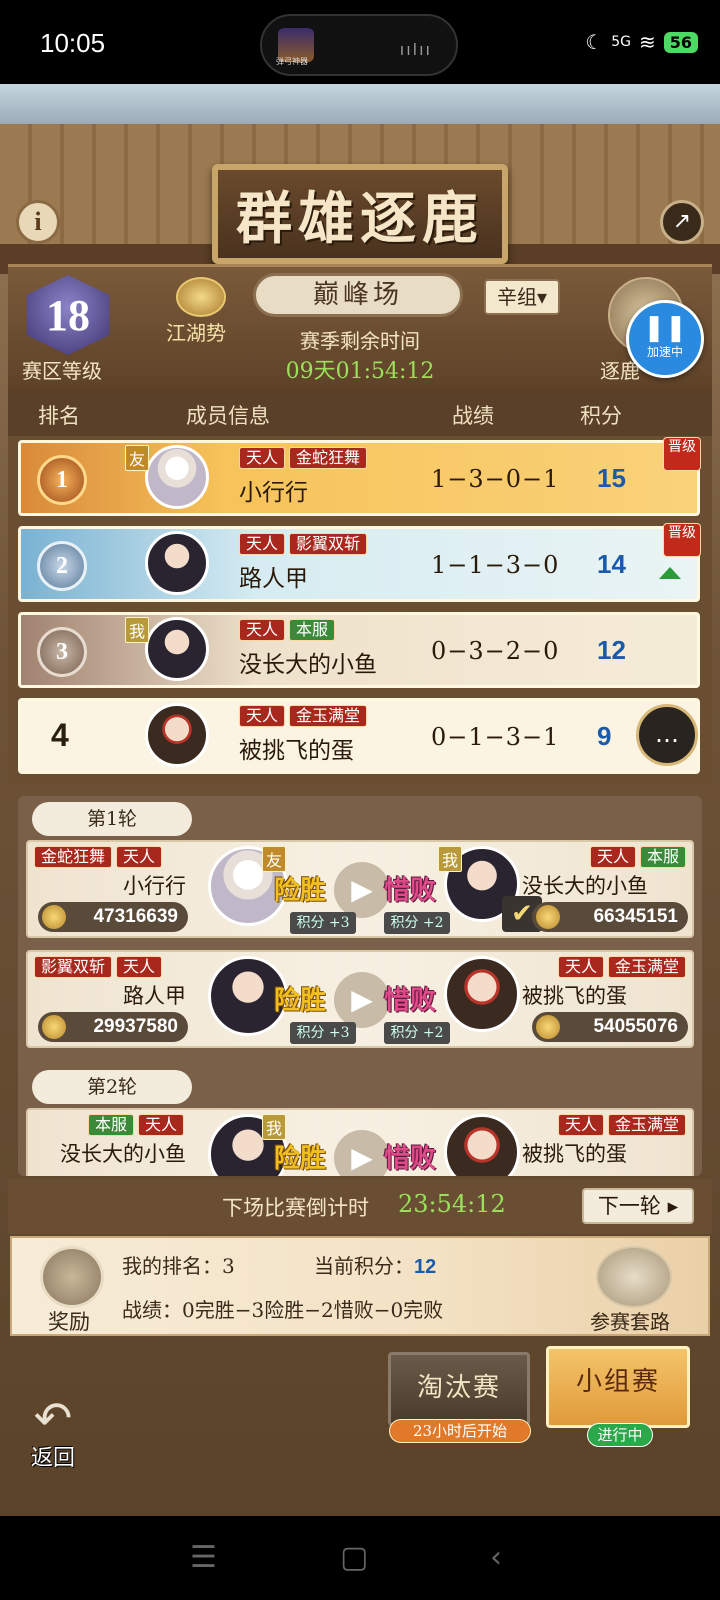 Image resolution: width=720 pixels, height=1600 pixels. Describe the element at coordinates (460, 1431) in the screenshot. I see `knockout-status: 23小时后开始` at that location.